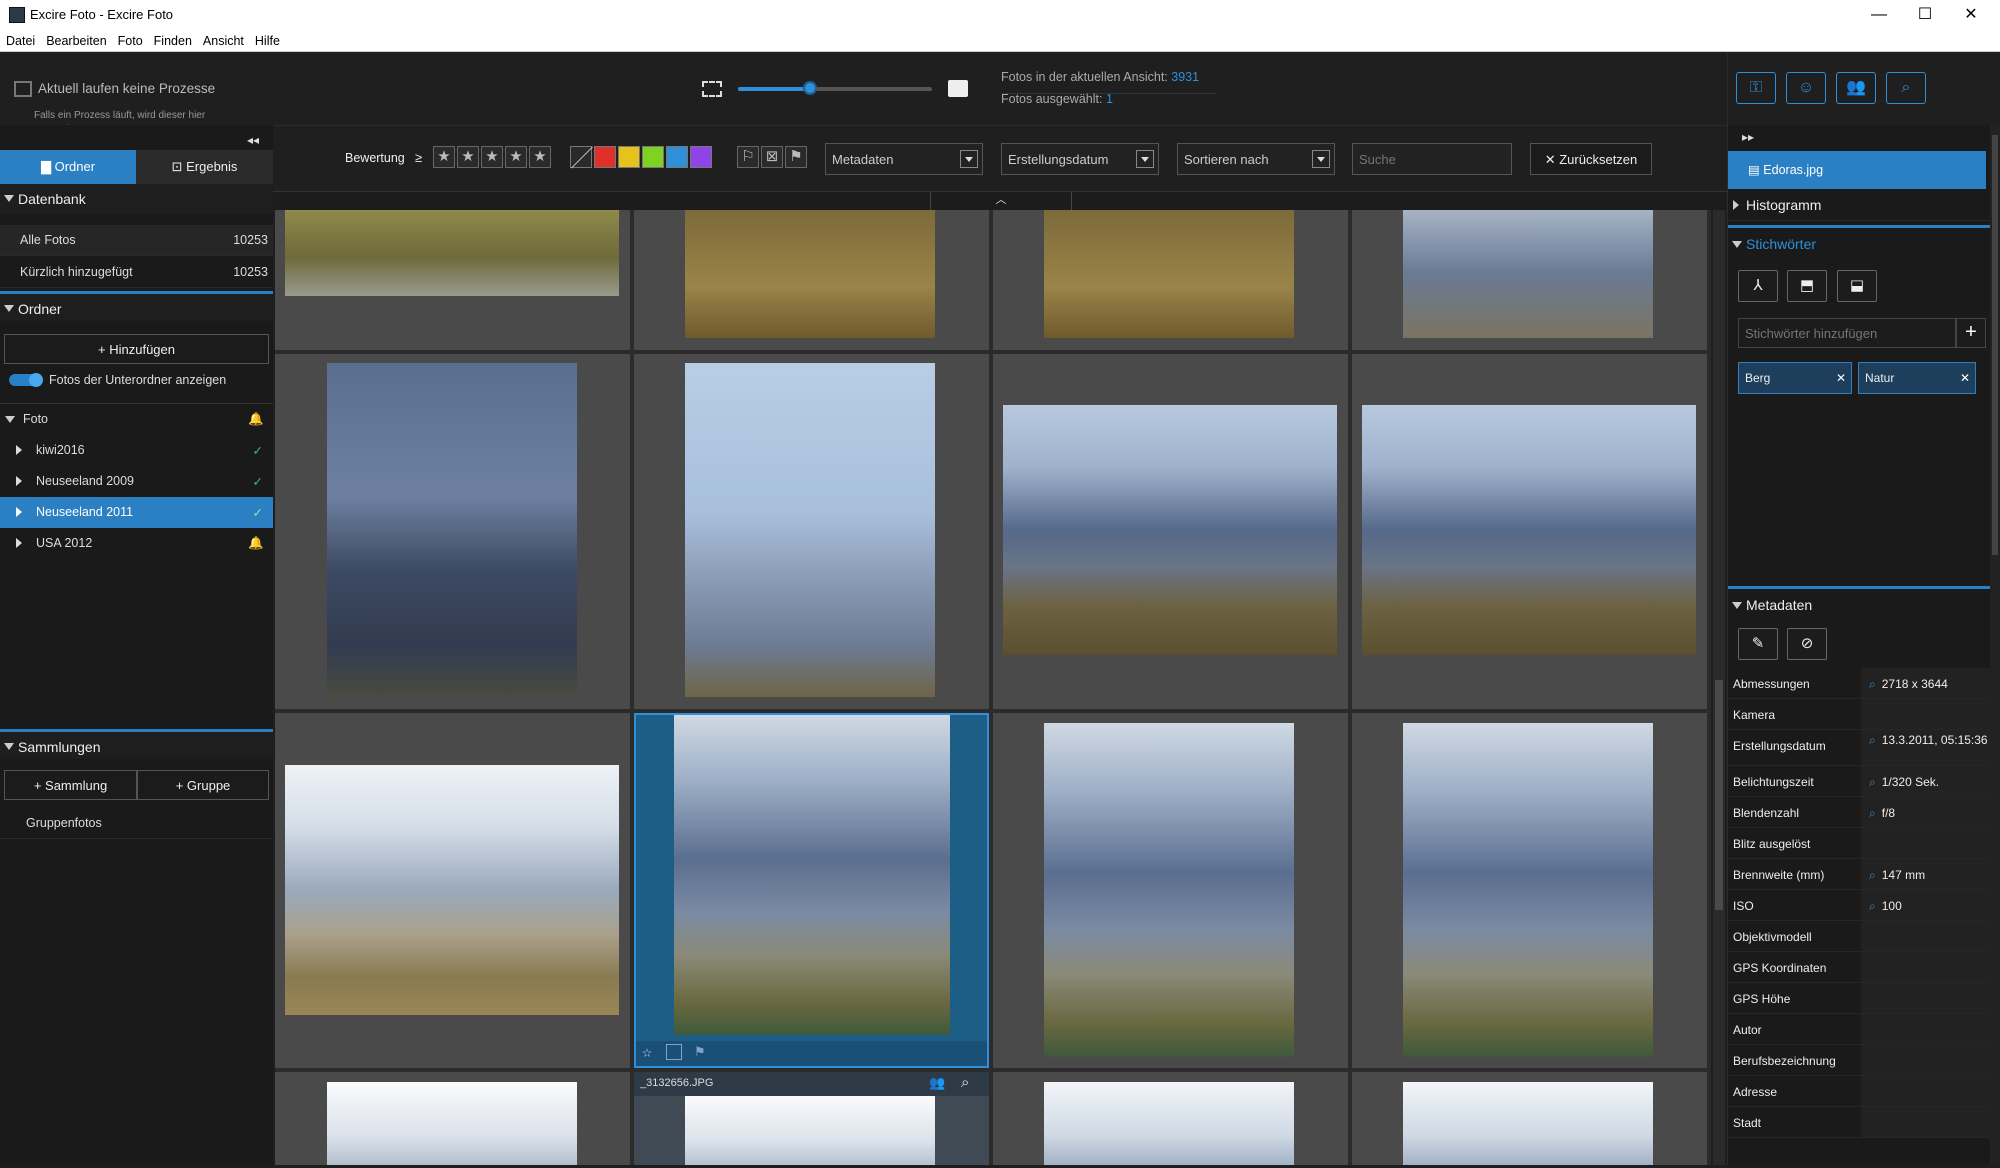 This screenshot has height=1168, width=2000. I want to click on flag-overlay-icon: ⚑, so click(700, 1052).